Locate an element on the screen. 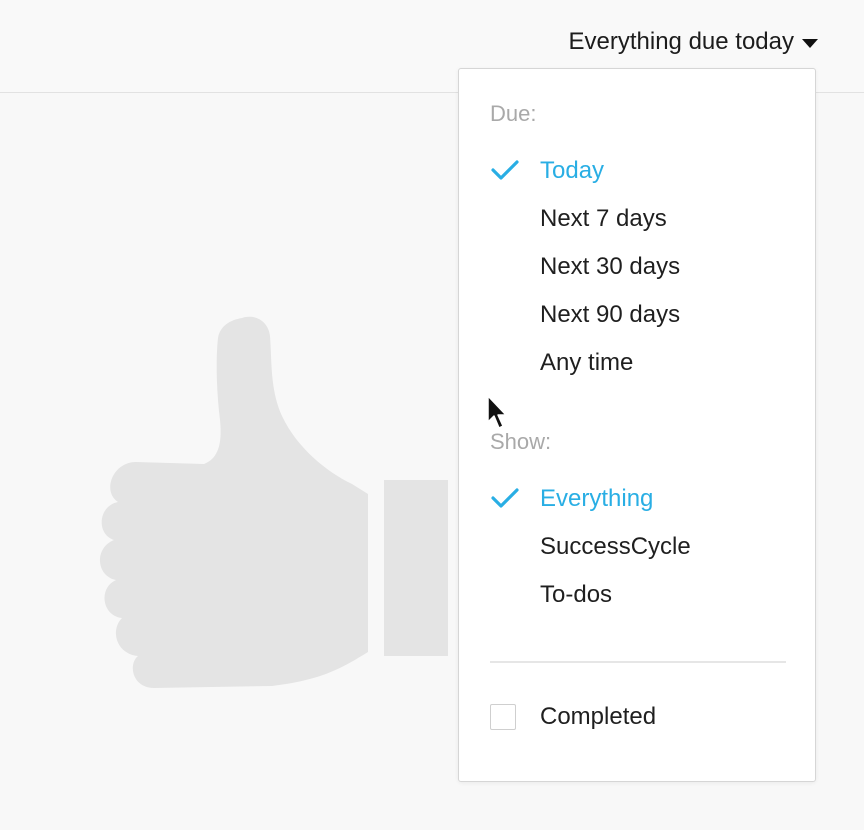 This screenshot has width=864, height=830. completed-label: Completed is located at coordinates (598, 716).